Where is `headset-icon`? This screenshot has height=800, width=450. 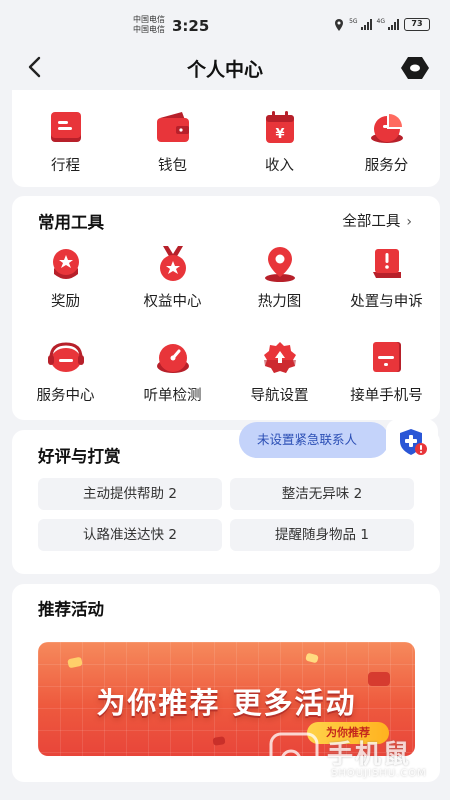
headset-icon is located at coordinates (65, 357).